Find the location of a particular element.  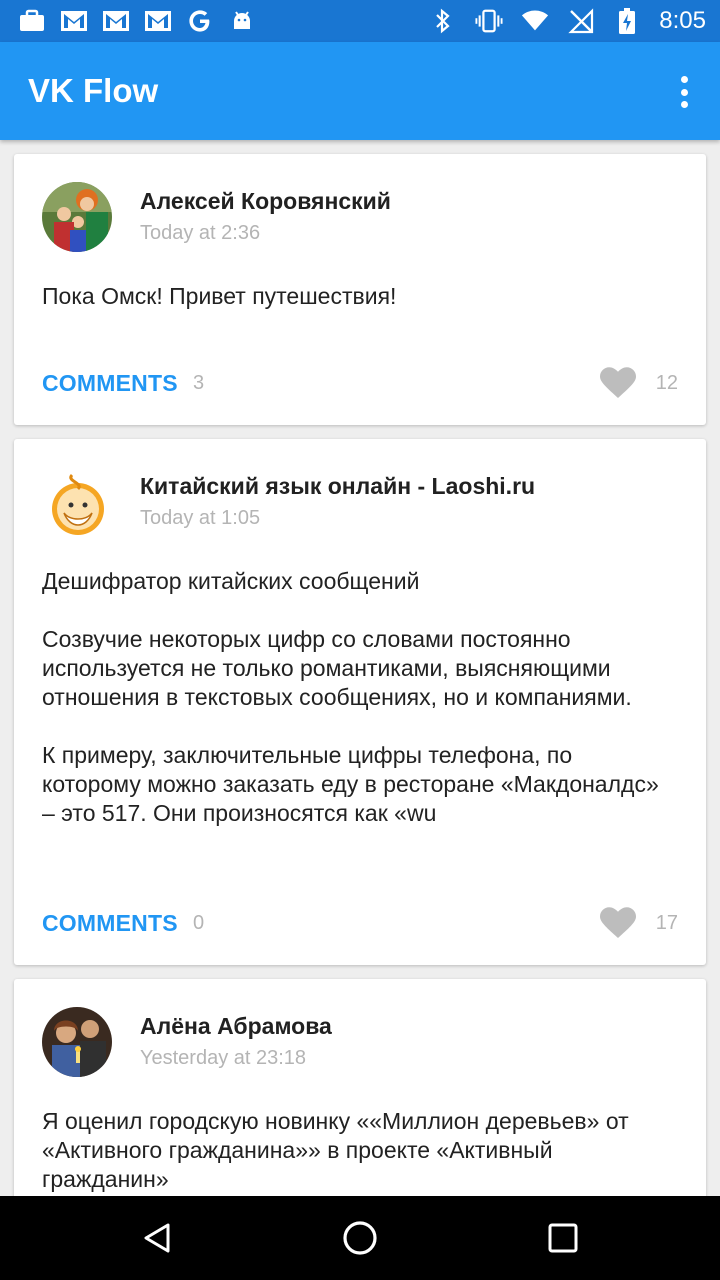

overflow-menu-icon is located at coordinates (684, 92).